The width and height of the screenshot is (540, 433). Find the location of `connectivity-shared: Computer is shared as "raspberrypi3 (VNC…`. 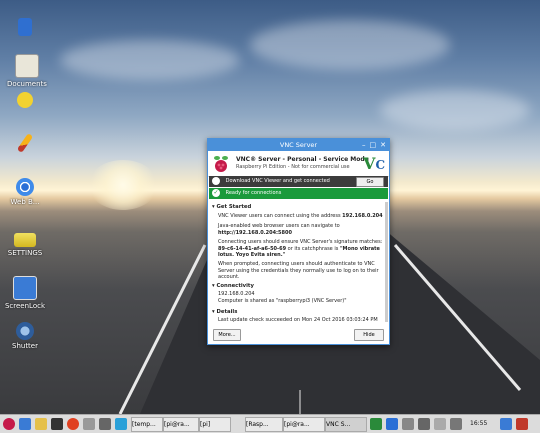

connectivity-shared: Computer is shared as "raspberrypi3 (VNC… is located at coordinates (282, 301).